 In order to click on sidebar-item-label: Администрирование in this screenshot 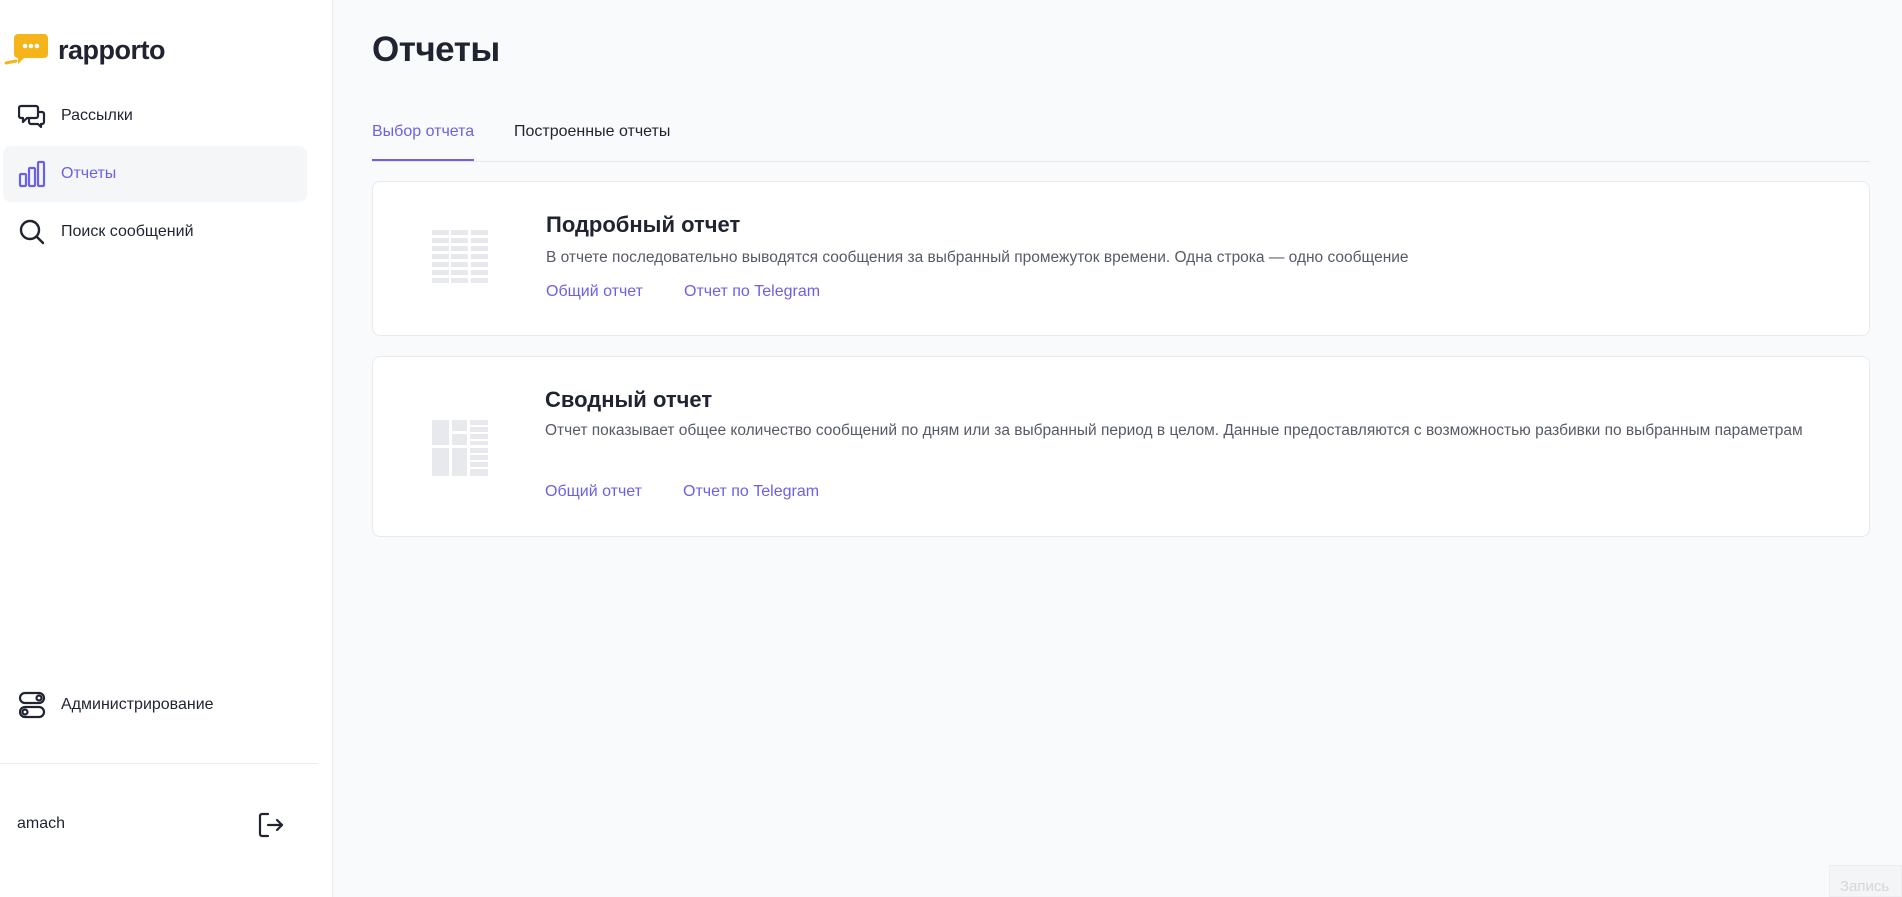, I will do `click(137, 704)`.